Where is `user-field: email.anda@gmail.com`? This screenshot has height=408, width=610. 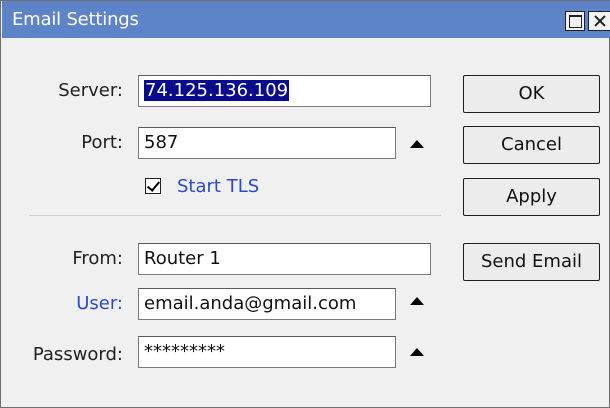 user-field: email.anda@gmail.com is located at coordinates (267, 304).